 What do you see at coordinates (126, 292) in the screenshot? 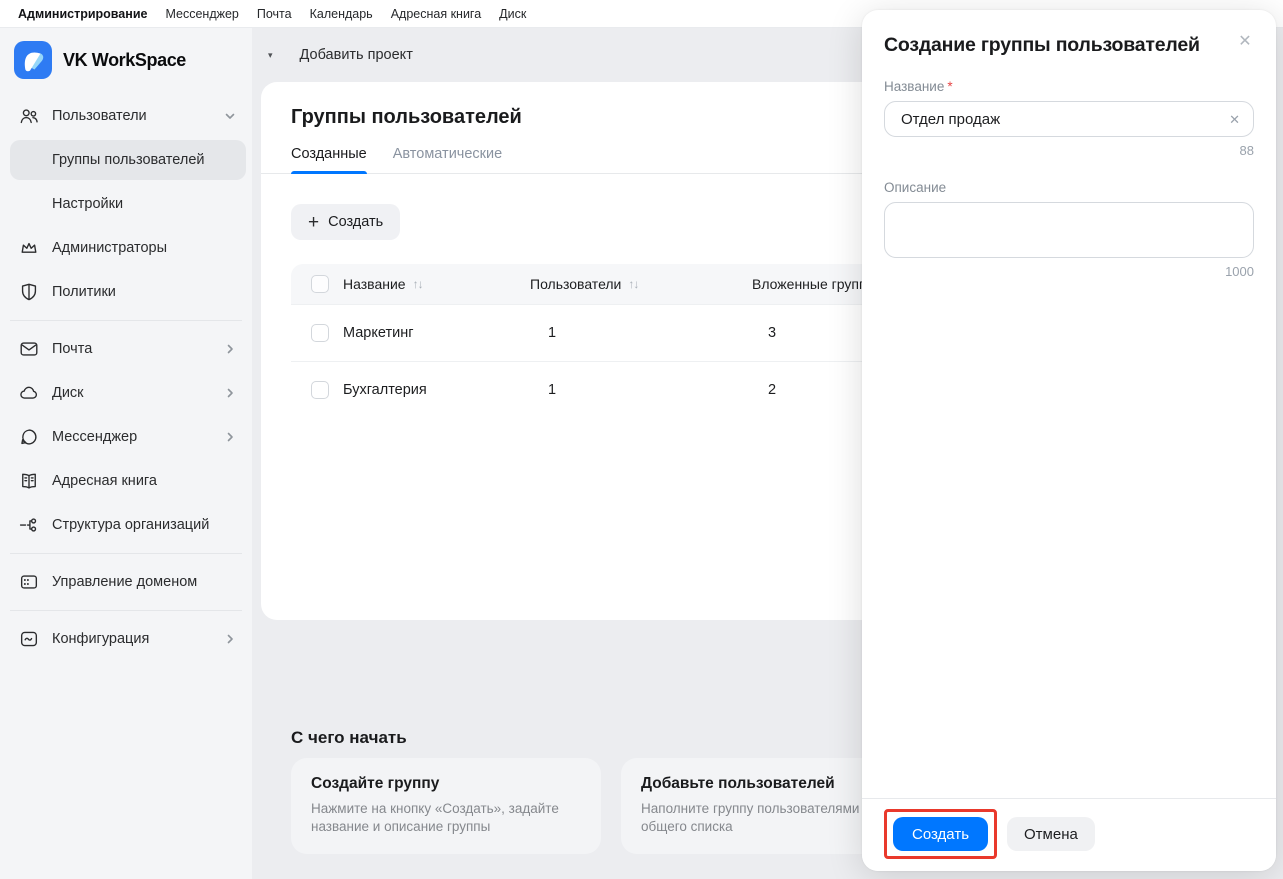
I see `sidebar-item-policies: Политики` at bounding box center [126, 292].